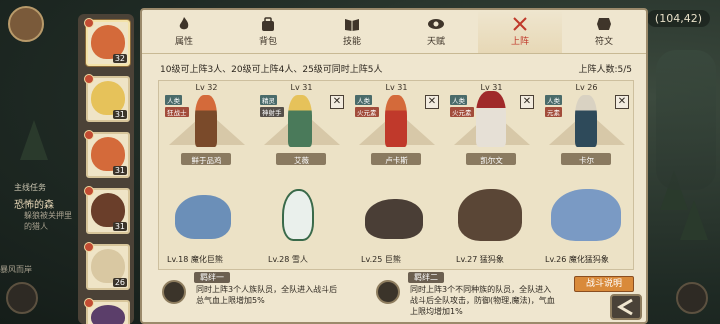 This screenshot has width=720, height=324. I want to click on bond-line: 上限均增加1%, so click(436, 311).